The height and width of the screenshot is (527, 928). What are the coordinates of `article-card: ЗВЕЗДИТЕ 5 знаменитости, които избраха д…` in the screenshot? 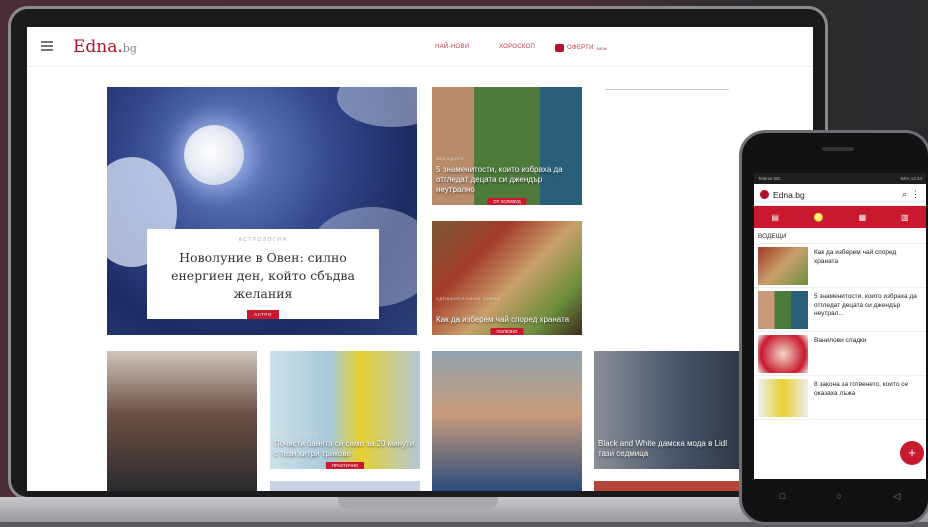 It's located at (507, 146).